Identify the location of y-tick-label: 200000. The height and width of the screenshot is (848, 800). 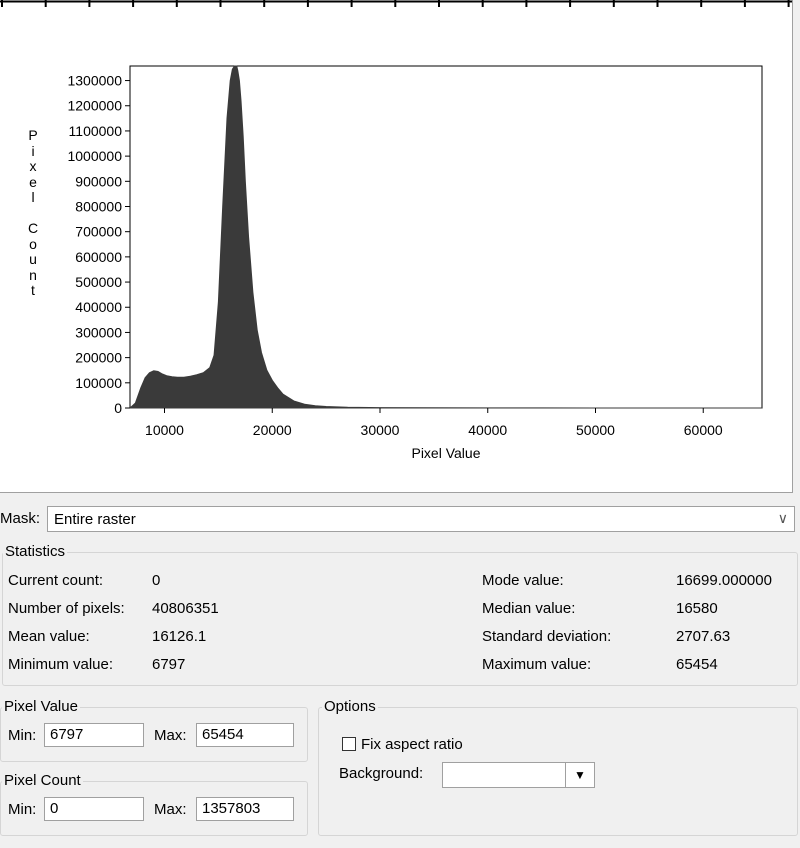
(98, 358).